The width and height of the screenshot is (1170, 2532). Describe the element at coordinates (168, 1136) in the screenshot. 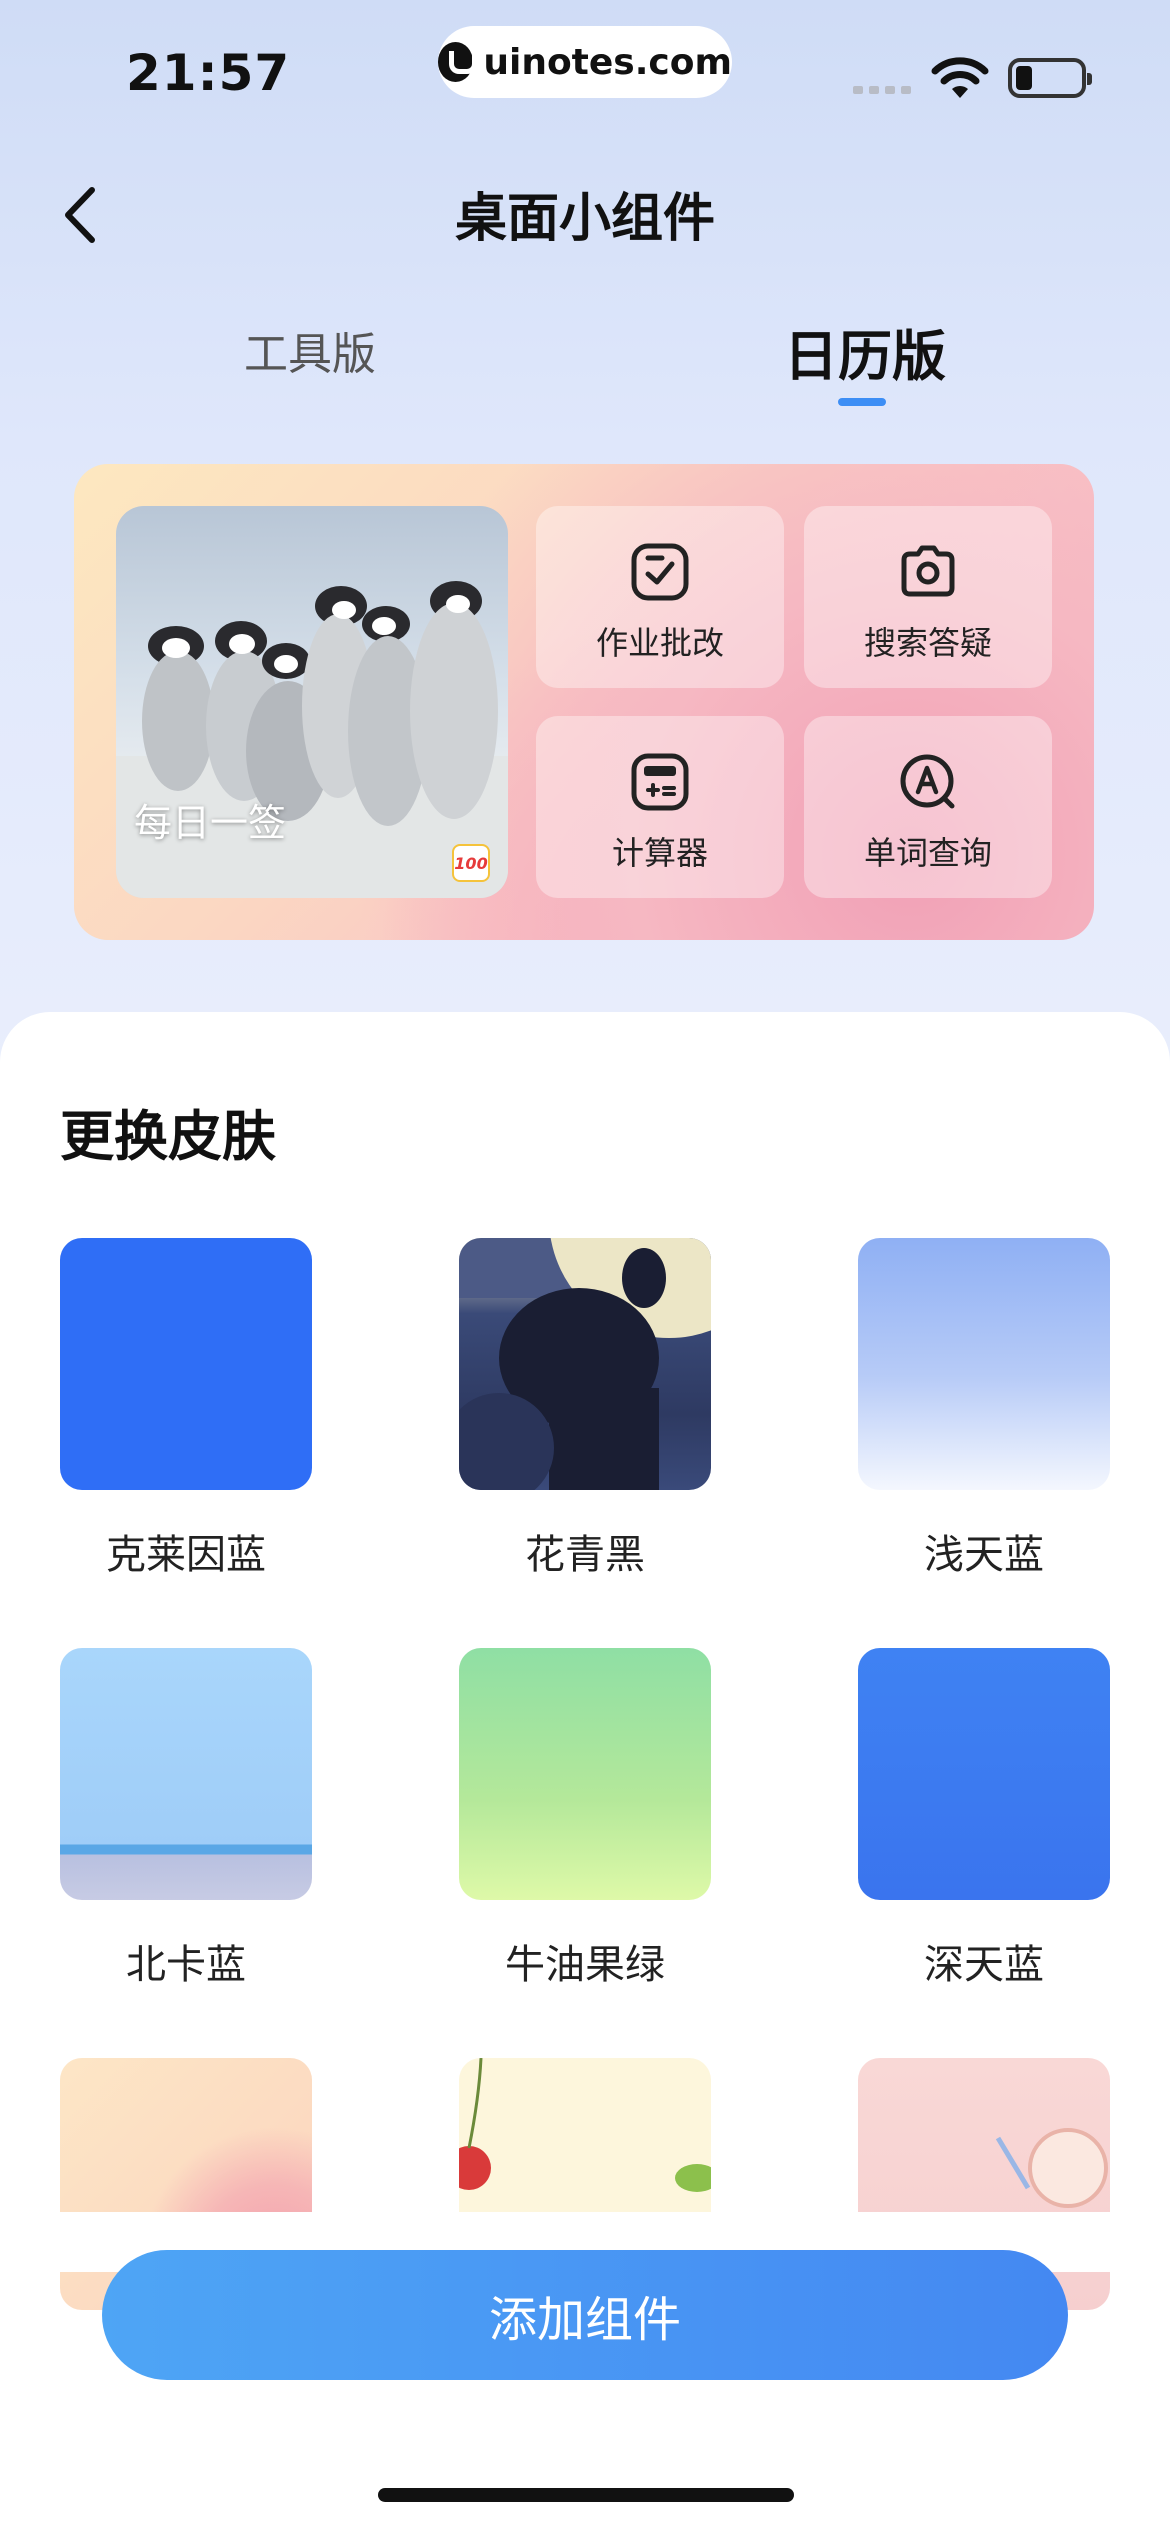

I see `skins-title: 更换皮肤` at that location.